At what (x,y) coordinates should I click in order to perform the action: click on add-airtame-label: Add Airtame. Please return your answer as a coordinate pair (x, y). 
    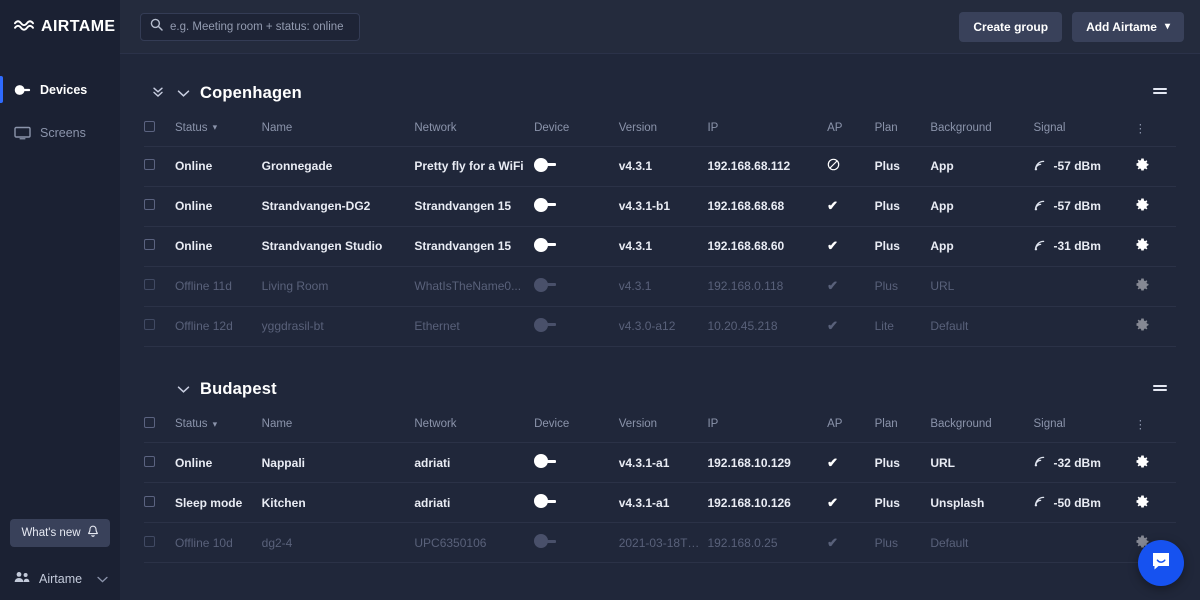
    Looking at the image, I should click on (1121, 26).